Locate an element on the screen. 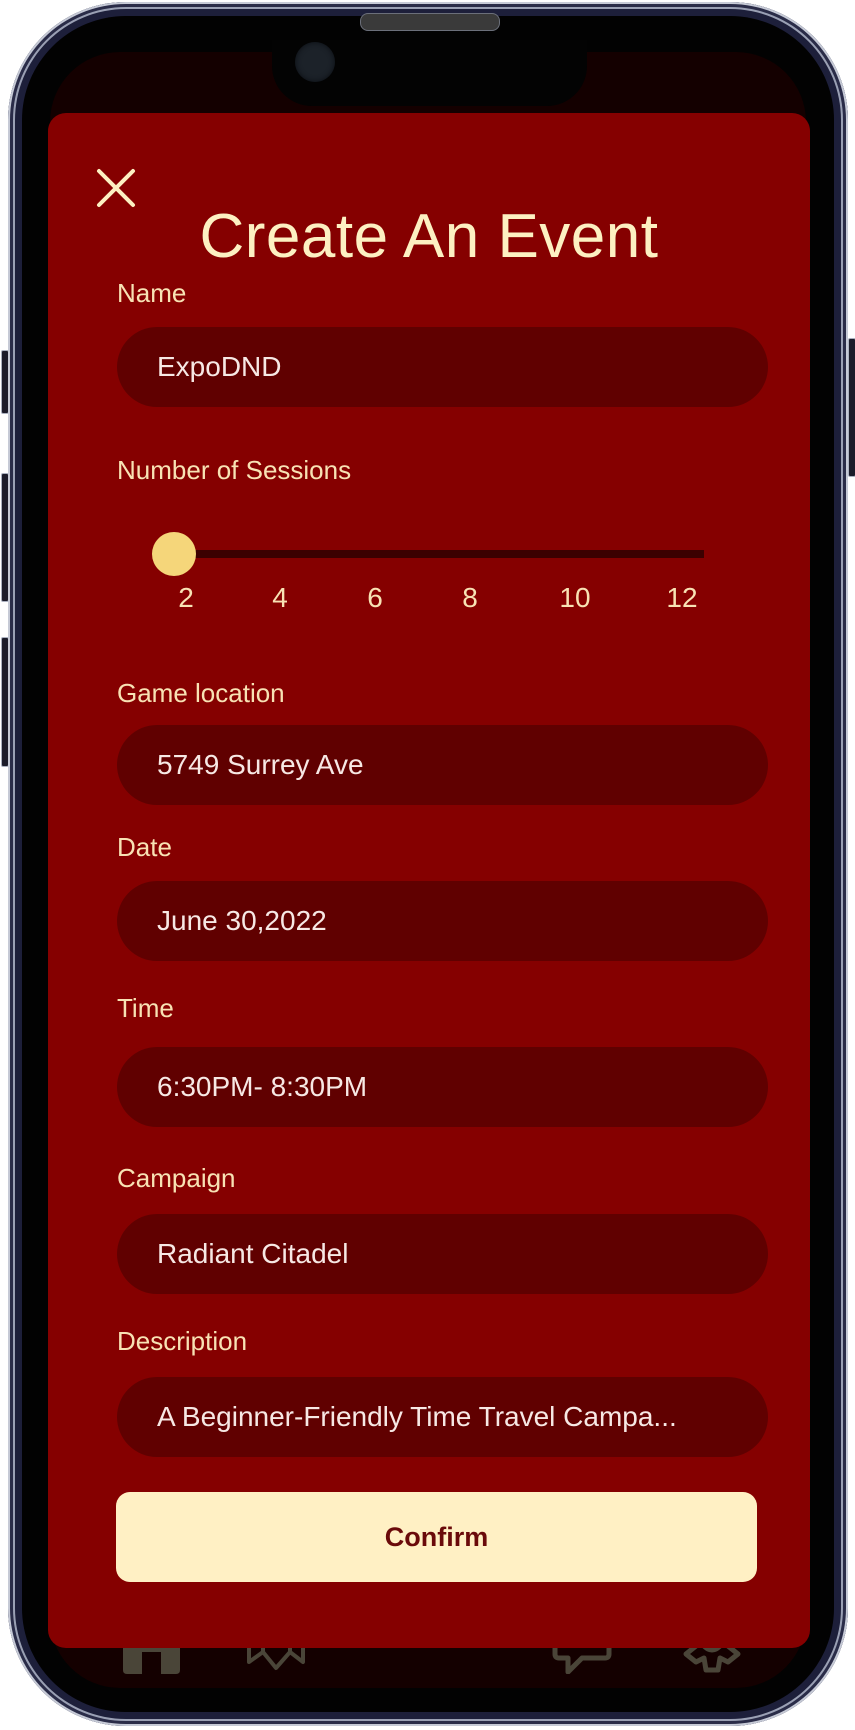  description-field-container is located at coordinates (442, 1417).